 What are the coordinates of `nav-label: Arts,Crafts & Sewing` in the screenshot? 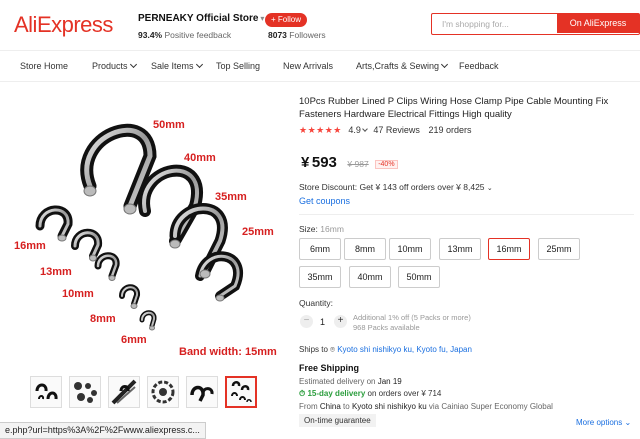 It's located at (398, 66).